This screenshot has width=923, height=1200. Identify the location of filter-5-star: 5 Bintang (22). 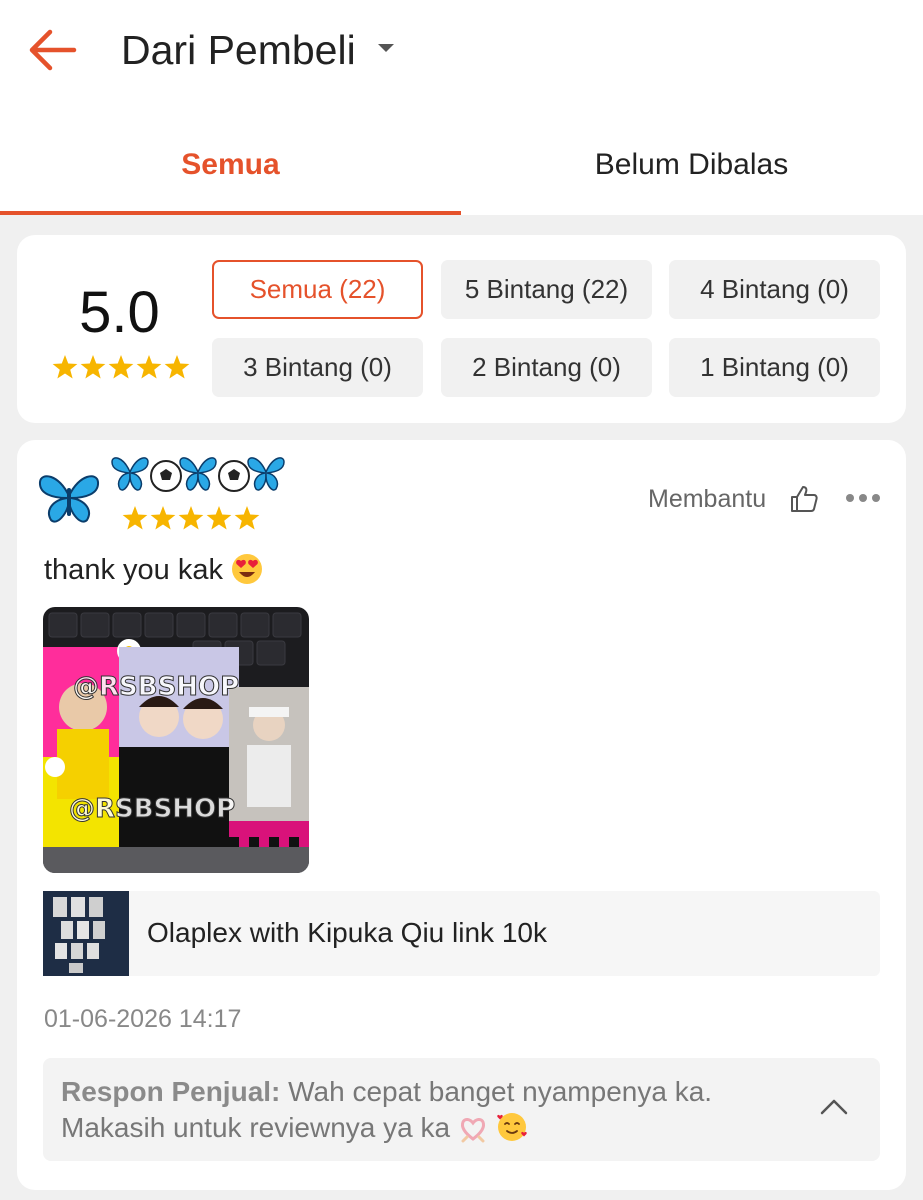
(546, 289).